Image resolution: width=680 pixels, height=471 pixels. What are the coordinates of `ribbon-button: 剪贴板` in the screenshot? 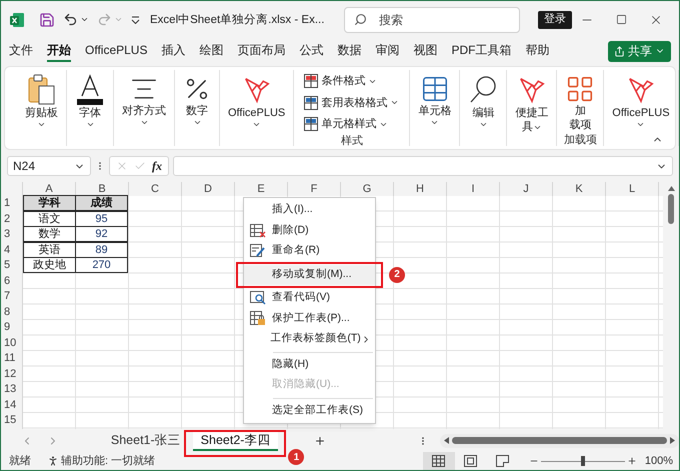 It's located at (41, 99).